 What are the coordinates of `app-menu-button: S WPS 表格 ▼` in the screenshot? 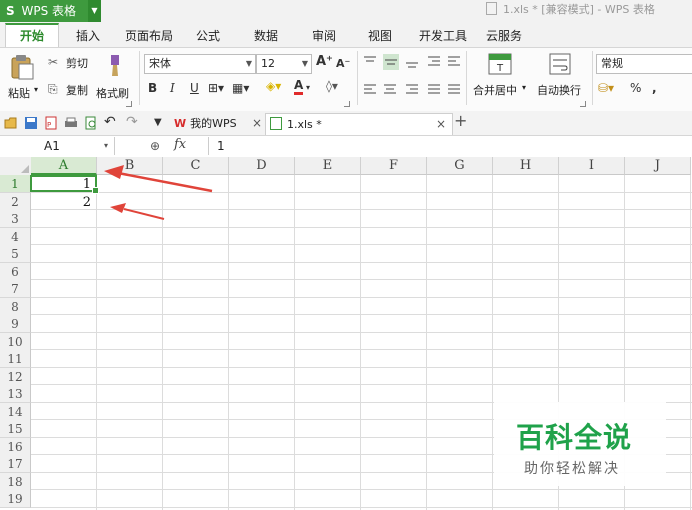 It's located at (50, 11).